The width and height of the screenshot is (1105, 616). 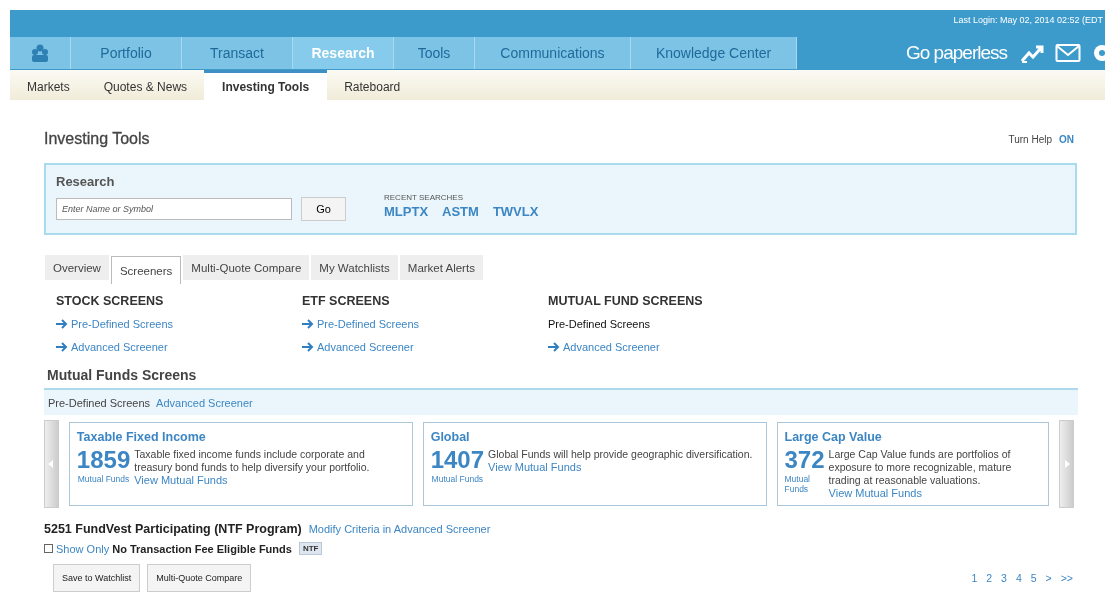 I want to click on page-title: Investing Tools, so click(x=97, y=139).